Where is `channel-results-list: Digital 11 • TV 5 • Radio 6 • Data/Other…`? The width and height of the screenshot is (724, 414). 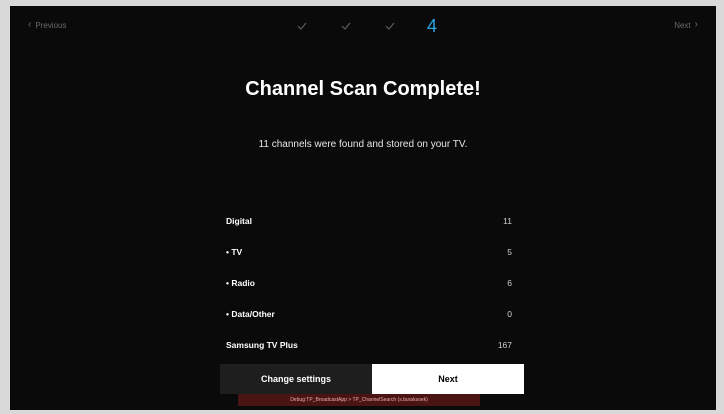 channel-results-list: Digital 11 • TV 5 • Radio 6 • Data/Other… is located at coordinates (369, 289).